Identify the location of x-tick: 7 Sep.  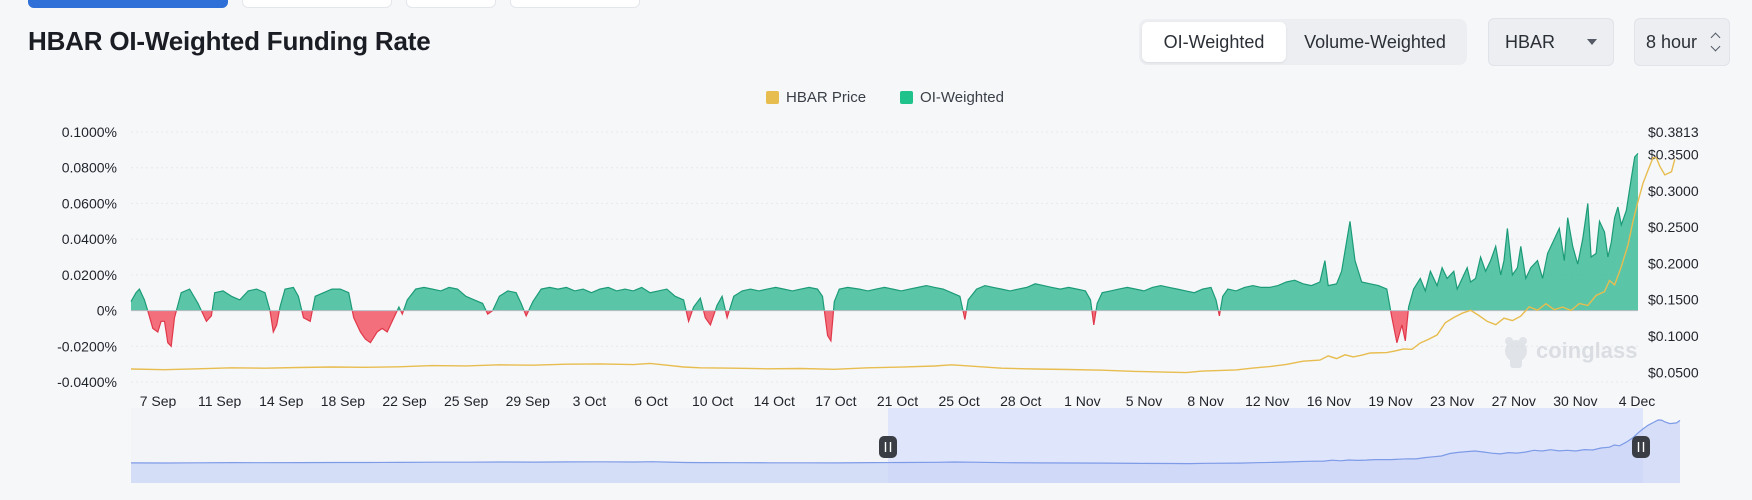
(158, 401).